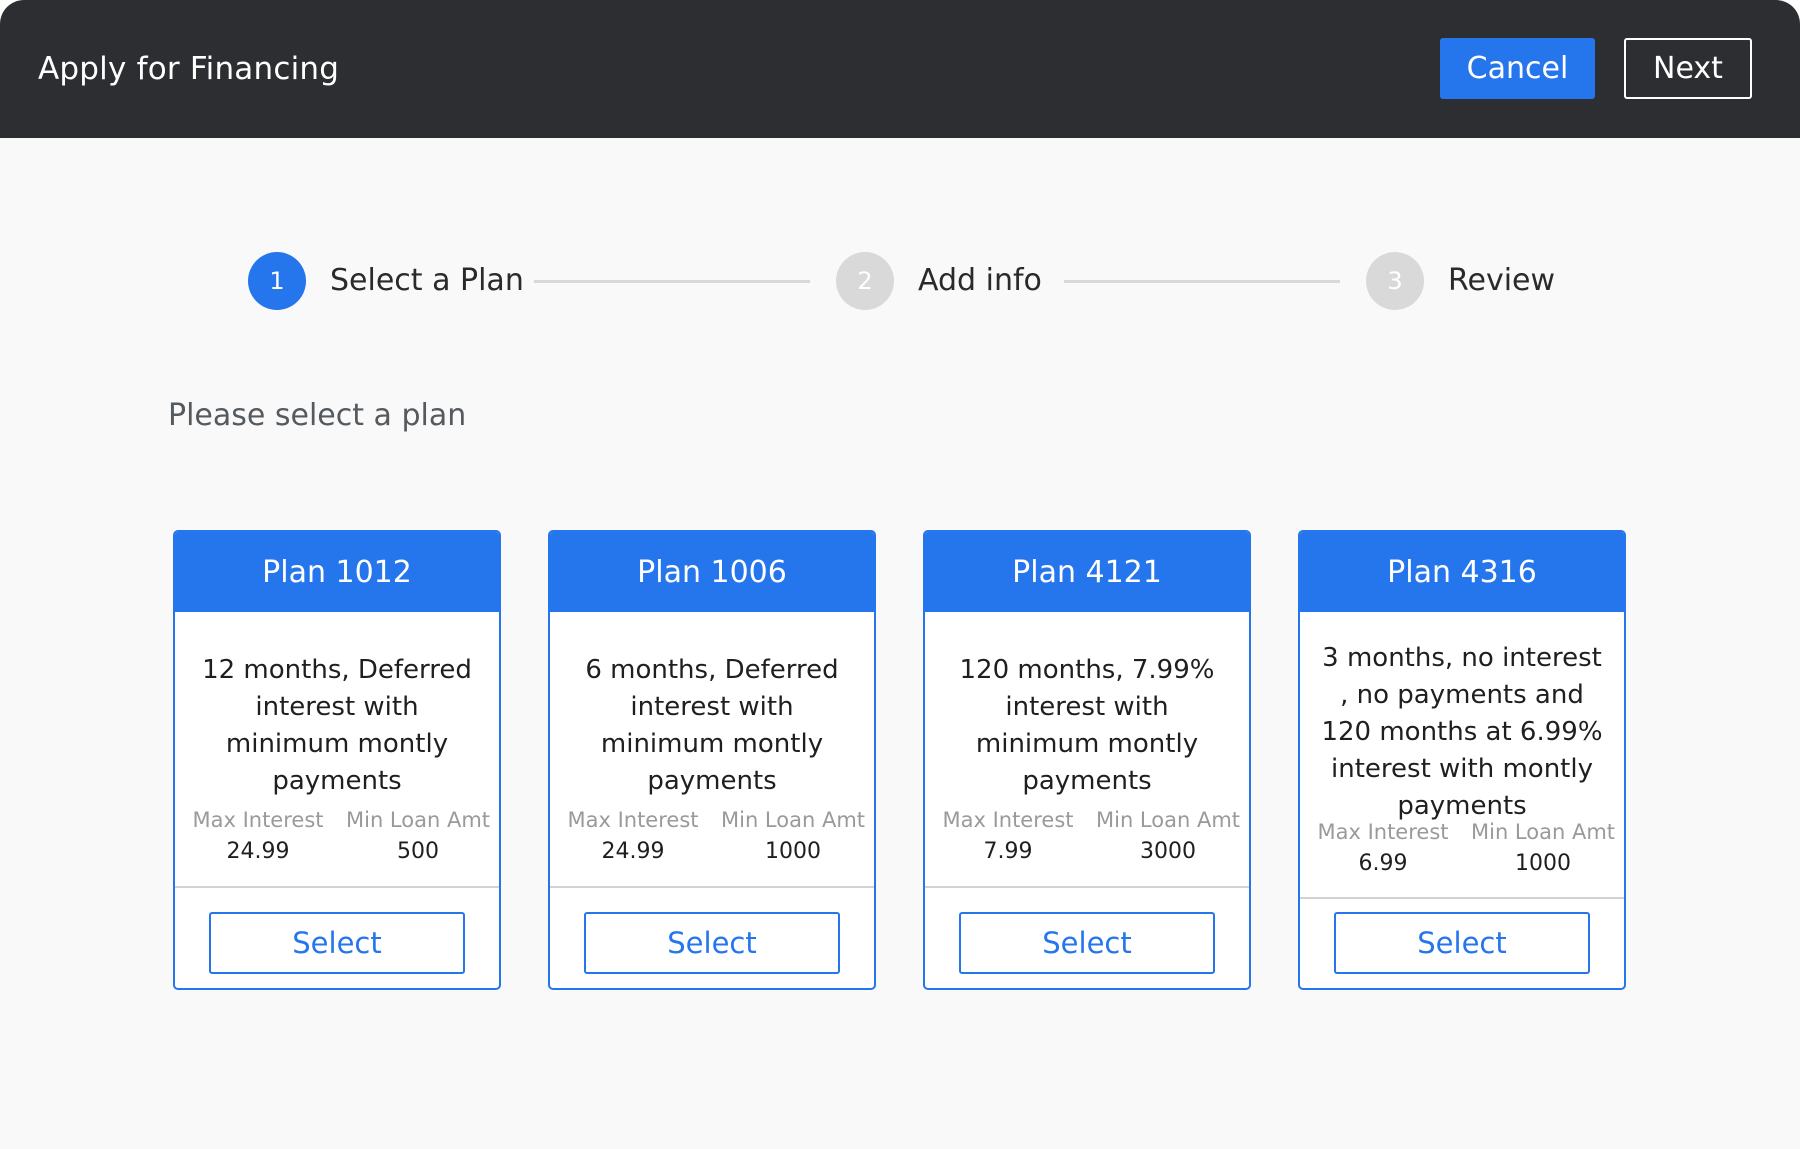 This screenshot has height=1149, width=1800. What do you see at coordinates (277, 281) in the screenshot?
I see `step-1-indicator: 1` at bounding box center [277, 281].